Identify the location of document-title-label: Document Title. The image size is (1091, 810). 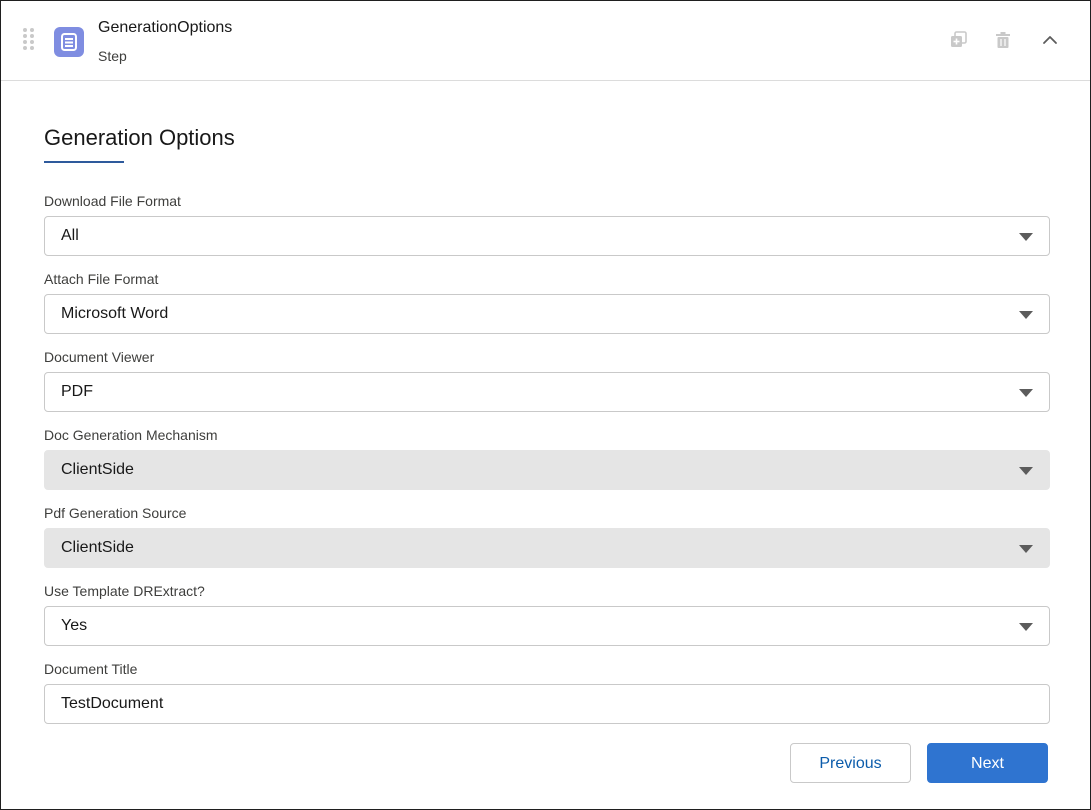
(91, 669).